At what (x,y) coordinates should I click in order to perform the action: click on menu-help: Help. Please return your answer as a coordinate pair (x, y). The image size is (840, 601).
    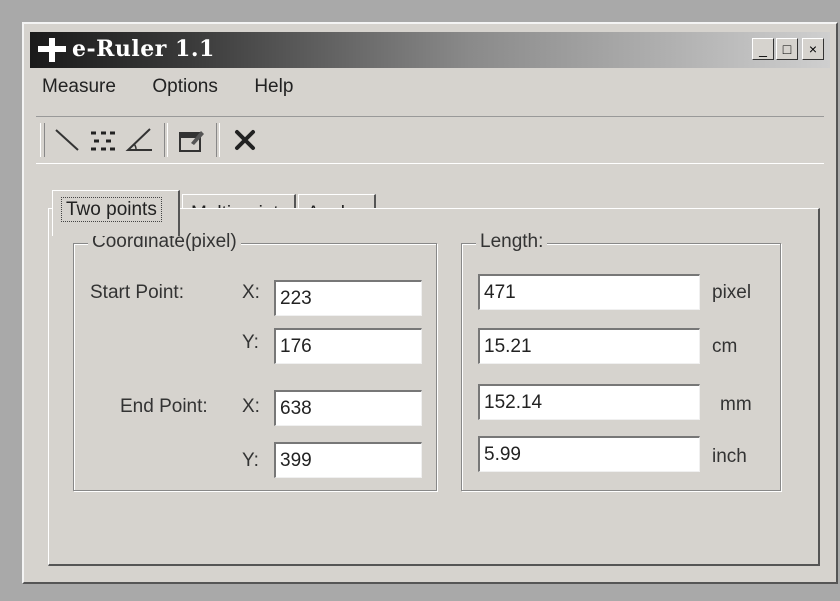
    Looking at the image, I should click on (271, 87).